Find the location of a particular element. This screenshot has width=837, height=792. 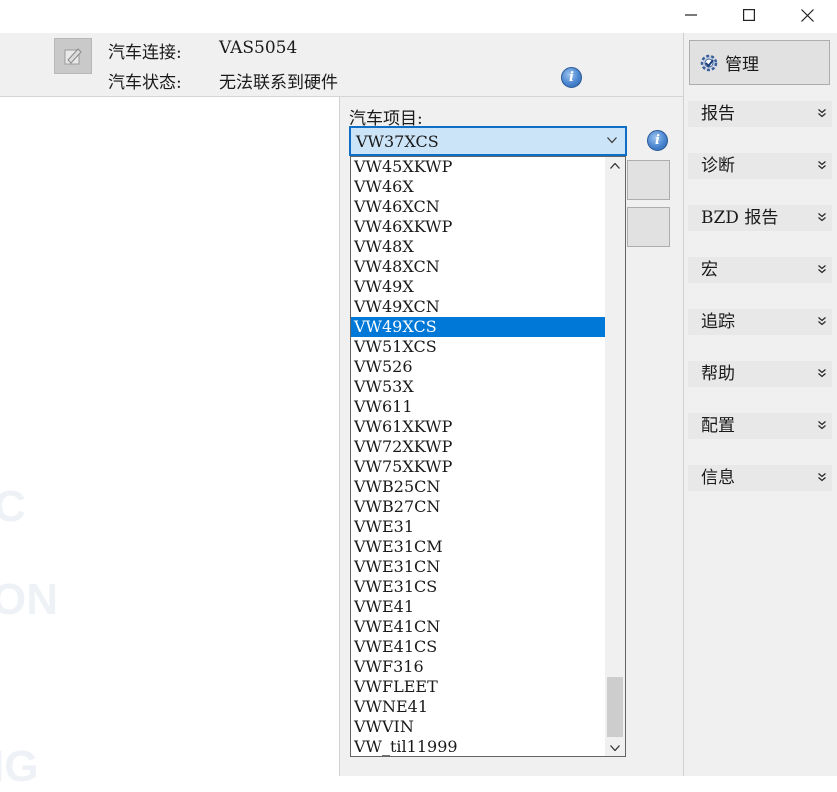

status-info-icon: i is located at coordinates (571, 77).